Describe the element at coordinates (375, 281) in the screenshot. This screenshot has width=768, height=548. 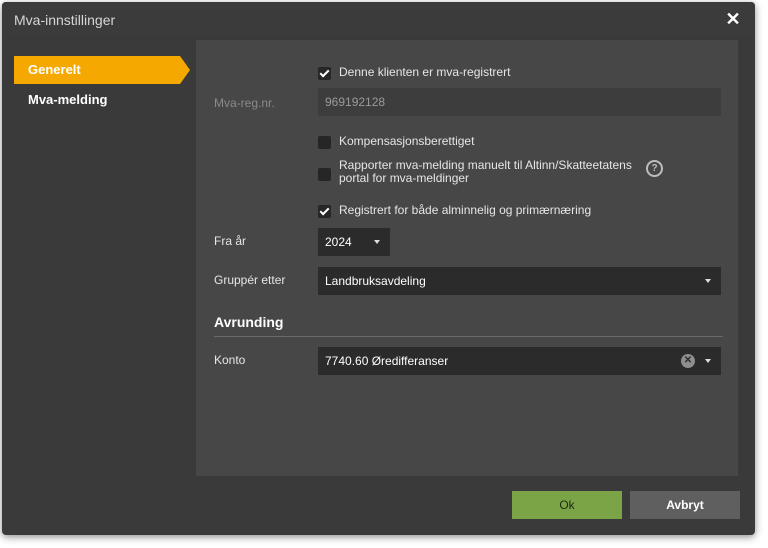
I see `grupper-etter-value: Landbruksavdeling` at that location.